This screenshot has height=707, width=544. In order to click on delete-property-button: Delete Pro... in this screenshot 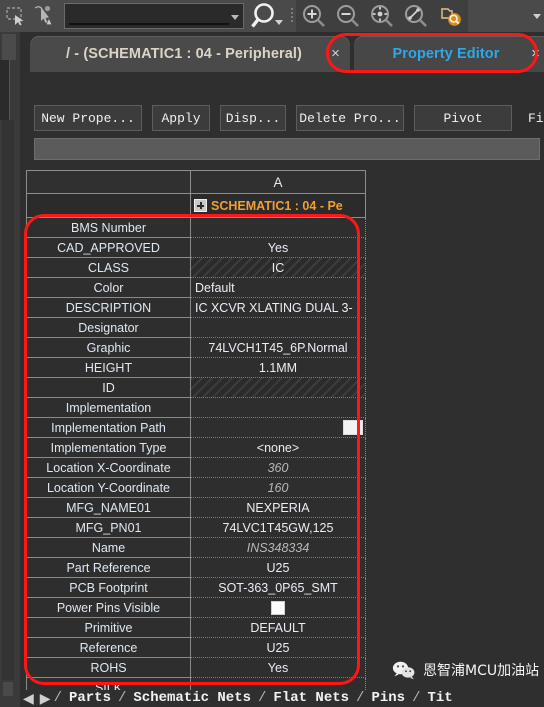, I will do `click(350, 118)`.